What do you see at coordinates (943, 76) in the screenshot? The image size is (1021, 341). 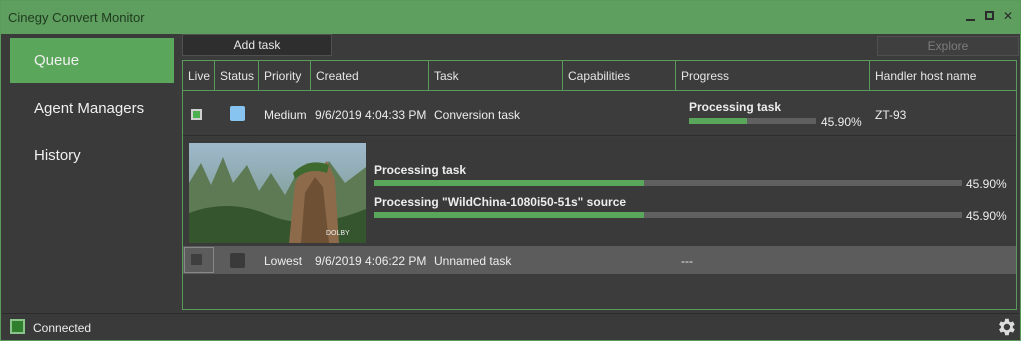 I see `column-header-host: Handler host name` at bounding box center [943, 76].